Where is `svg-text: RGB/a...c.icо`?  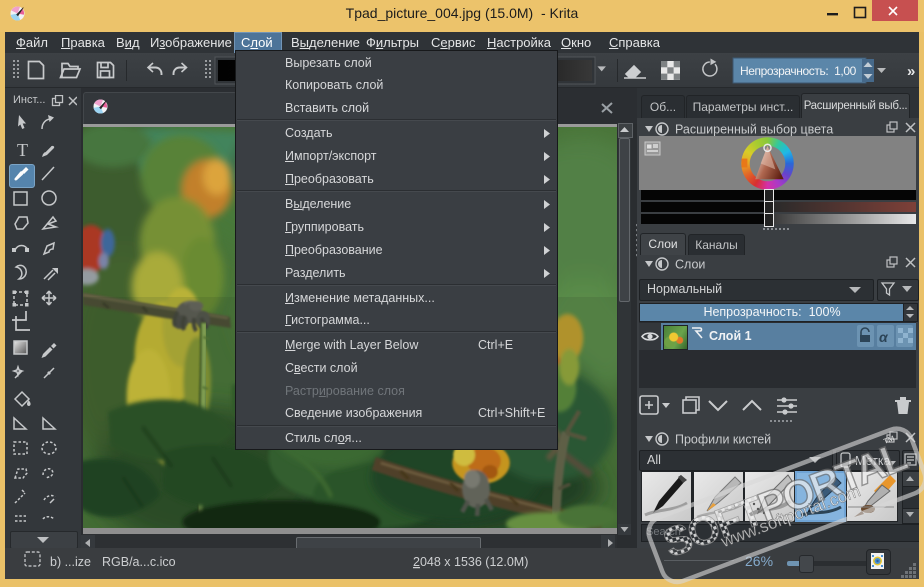
svg-text: RGB/a...c.icо is located at coordinates (139, 562).